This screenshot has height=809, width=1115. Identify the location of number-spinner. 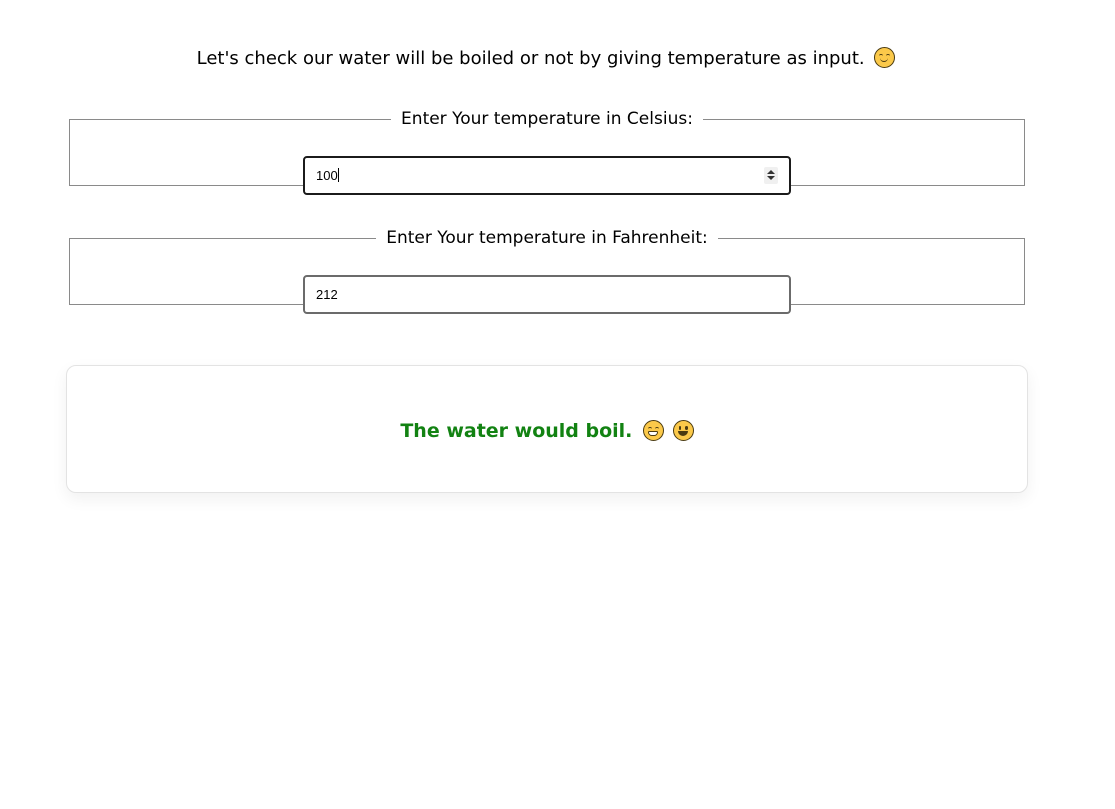
(771, 175).